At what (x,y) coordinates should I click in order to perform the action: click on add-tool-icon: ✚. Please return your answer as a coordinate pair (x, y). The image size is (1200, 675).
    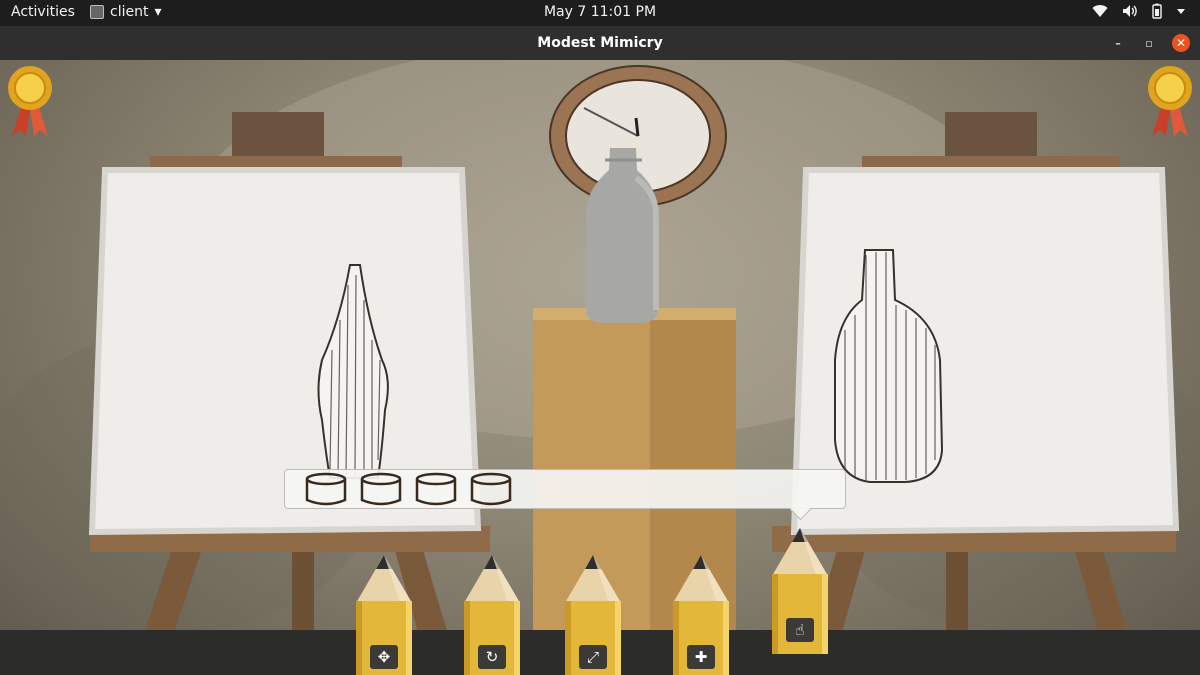
    Looking at the image, I should click on (701, 657).